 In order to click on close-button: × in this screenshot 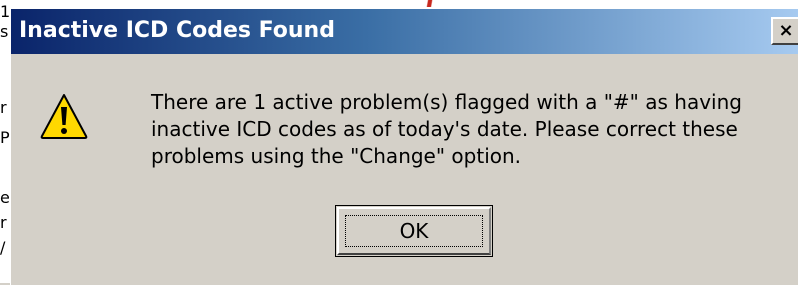, I will do `click(784, 31)`.